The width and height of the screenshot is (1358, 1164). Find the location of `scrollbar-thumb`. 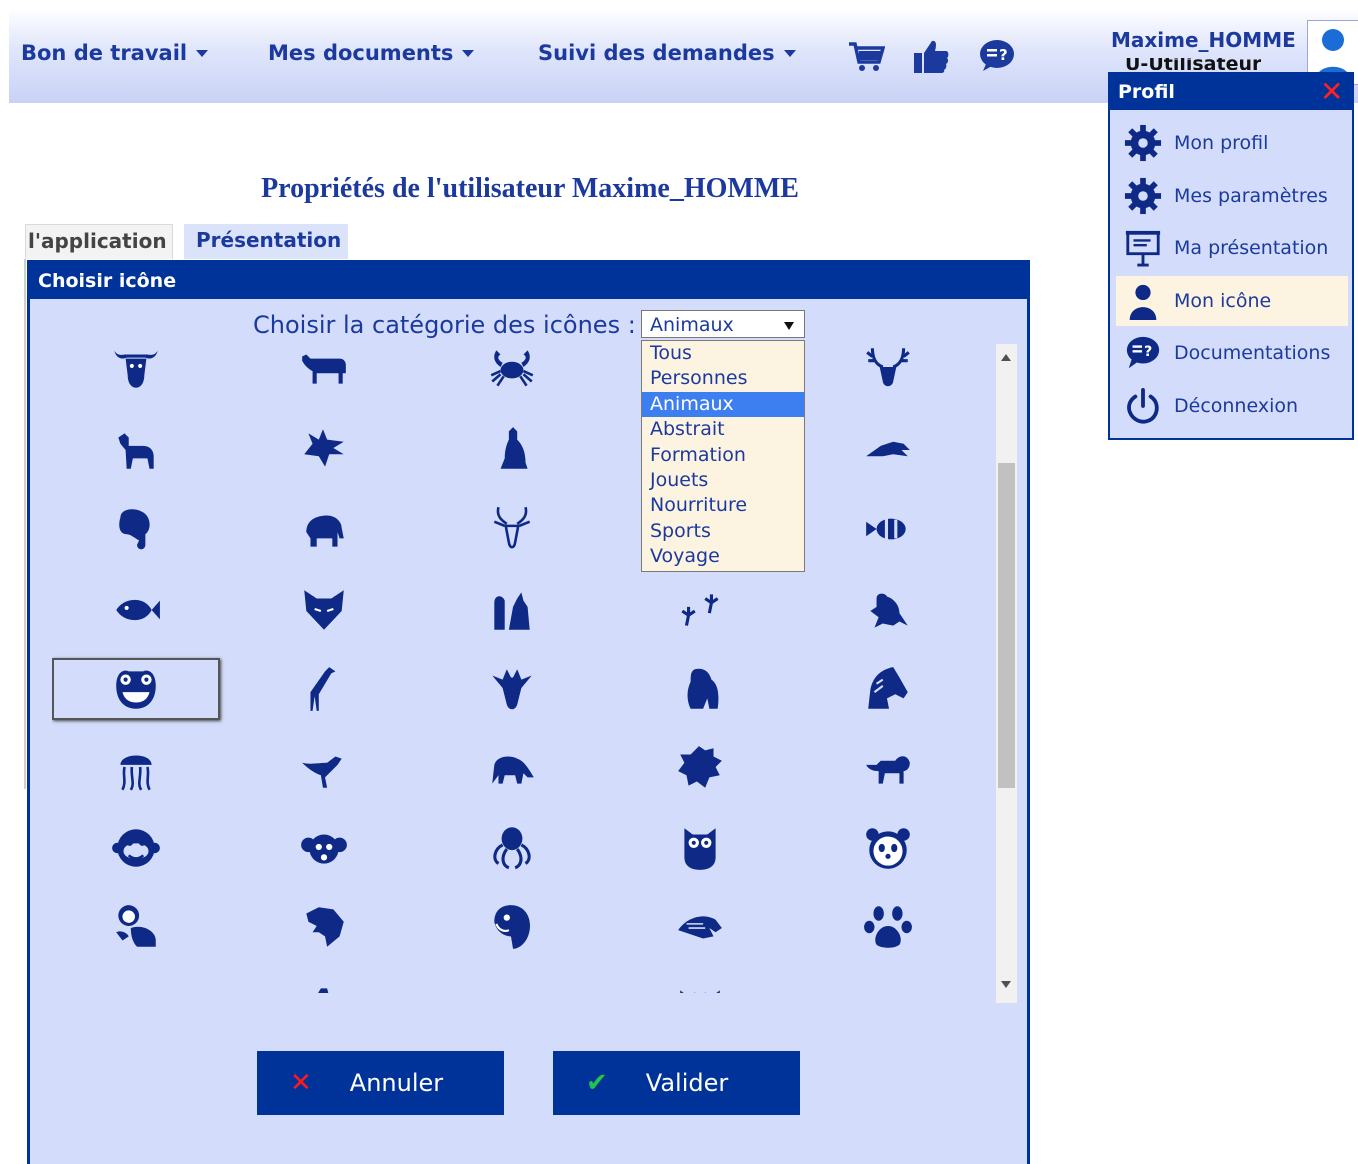

scrollbar-thumb is located at coordinates (1006, 625).